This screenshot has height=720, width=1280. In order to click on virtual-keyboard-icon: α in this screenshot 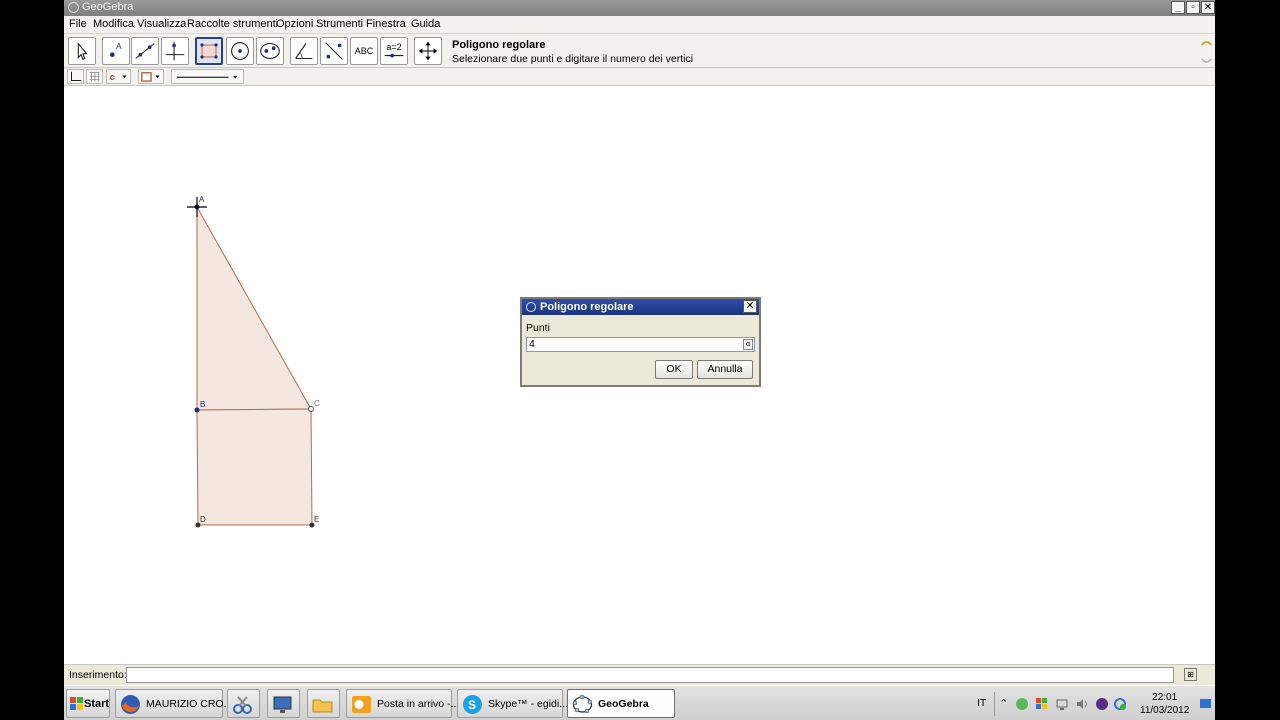, I will do `click(748, 344)`.